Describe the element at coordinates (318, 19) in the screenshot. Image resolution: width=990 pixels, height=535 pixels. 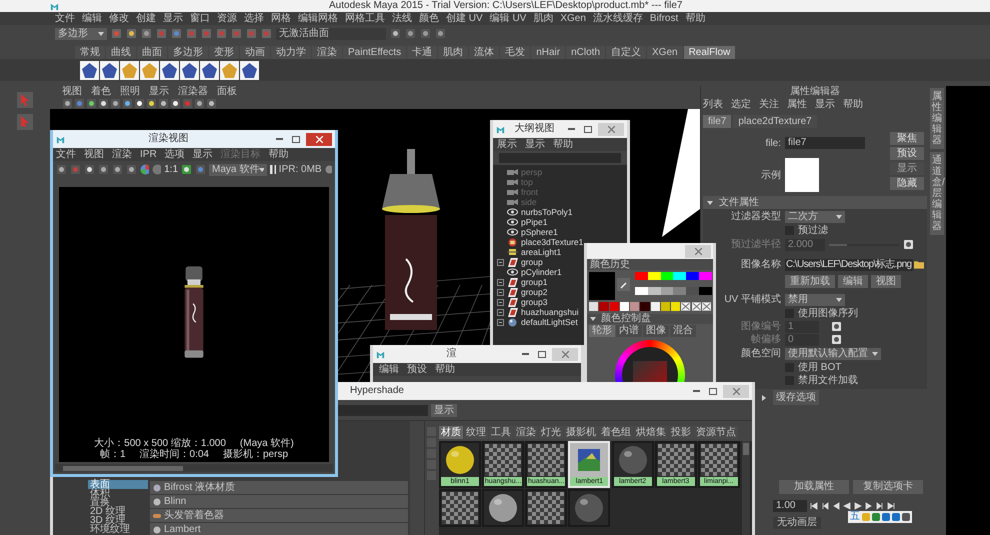
I see `menu-item: 编辑网格` at that location.